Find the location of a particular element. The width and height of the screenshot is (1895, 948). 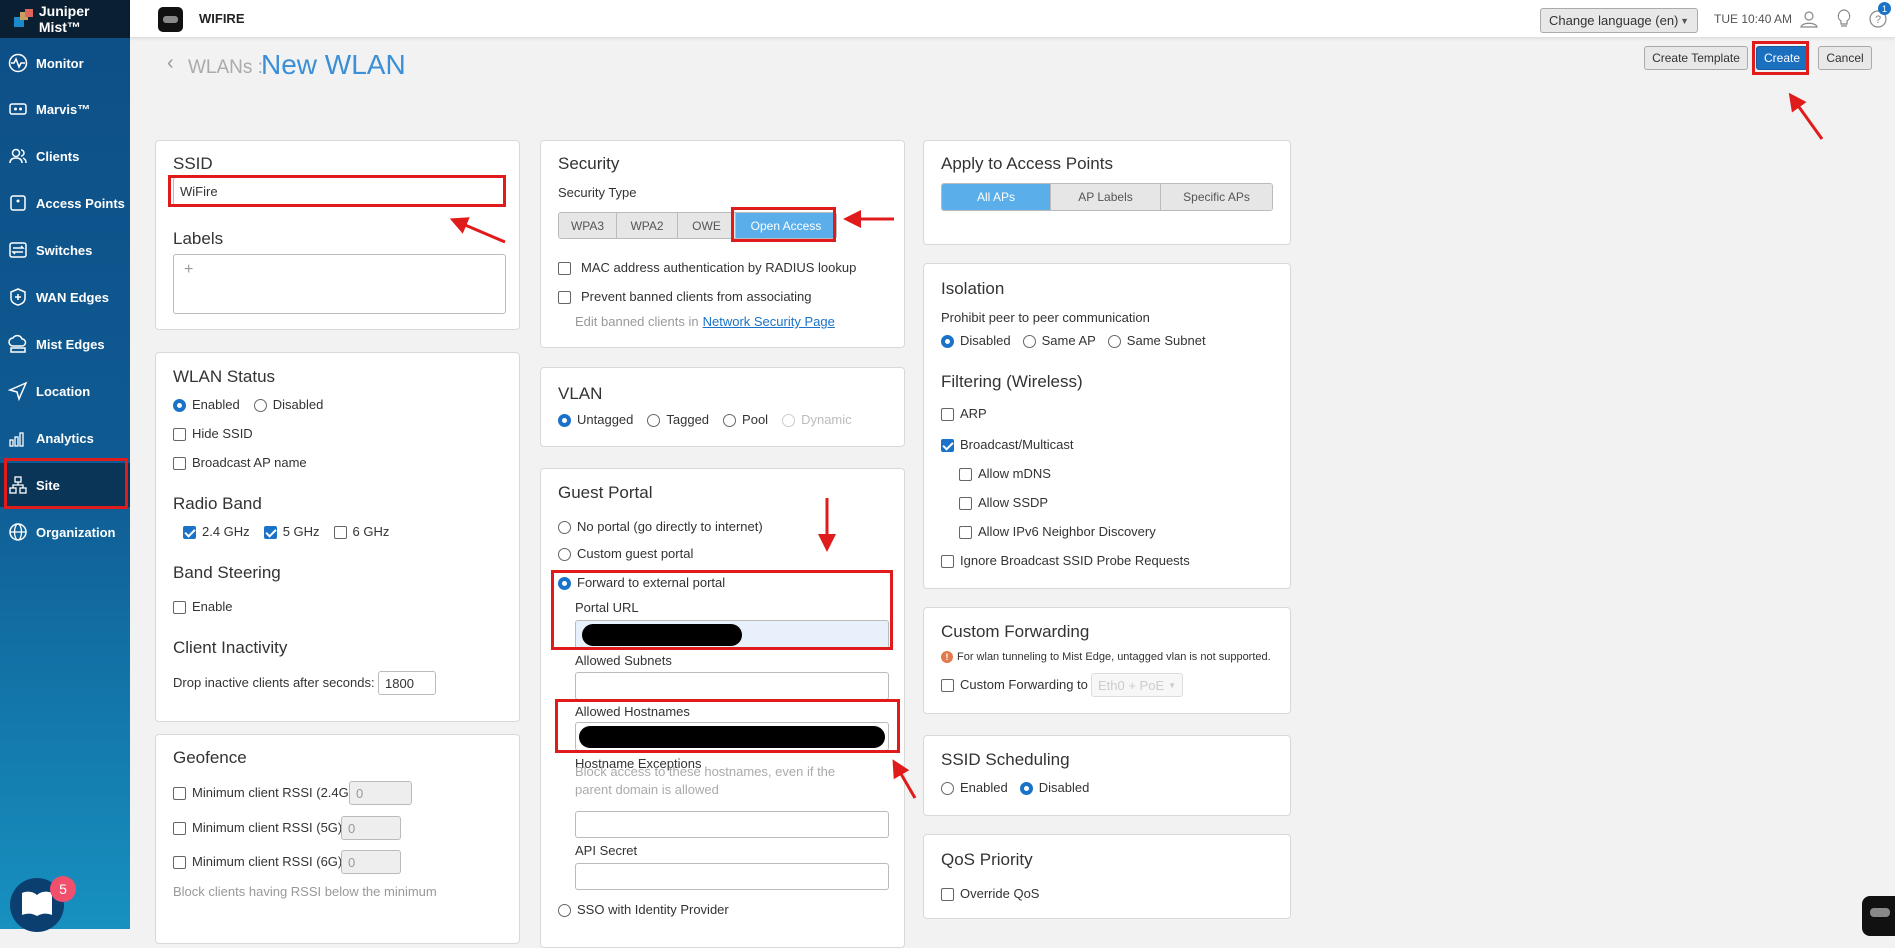

status-enabled-radio is located at coordinates (179, 405).